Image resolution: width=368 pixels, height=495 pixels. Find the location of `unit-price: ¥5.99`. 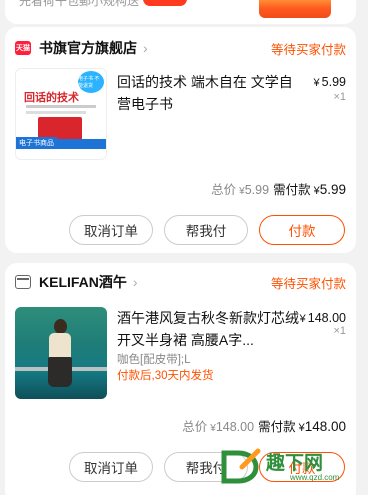

unit-price: ¥5.99 is located at coordinates (330, 82).